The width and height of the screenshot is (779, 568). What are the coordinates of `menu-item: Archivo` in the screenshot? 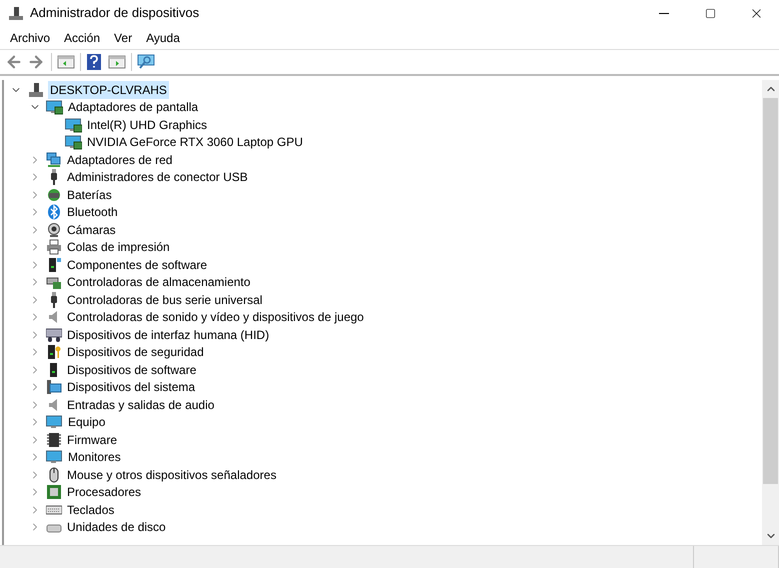 It's located at (30, 38).